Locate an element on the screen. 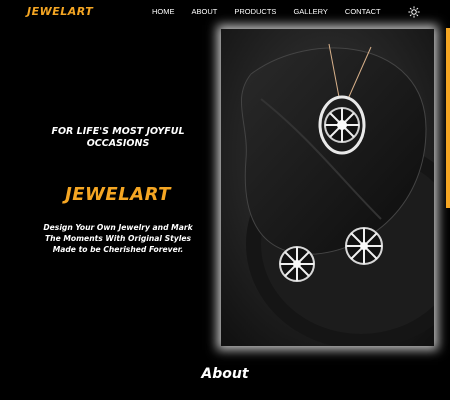  nav-home: HOME is located at coordinates (163, 12).